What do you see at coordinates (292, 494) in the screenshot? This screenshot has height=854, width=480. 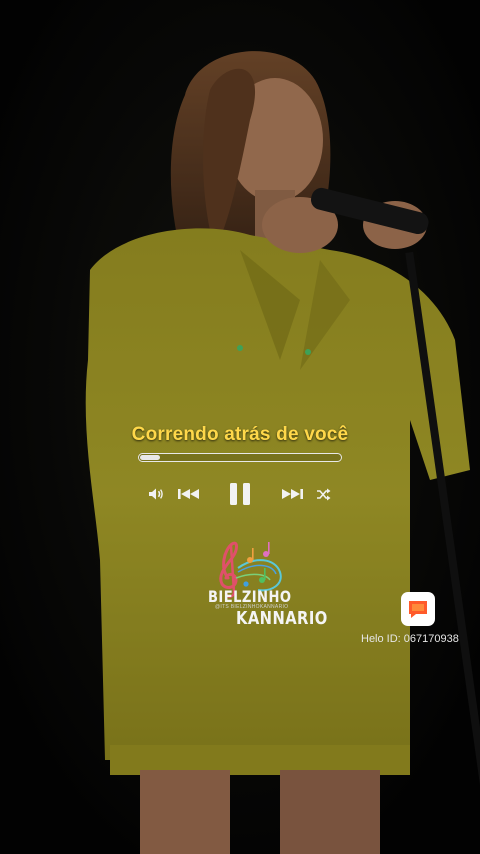 I see `fast-forward-icon` at bounding box center [292, 494].